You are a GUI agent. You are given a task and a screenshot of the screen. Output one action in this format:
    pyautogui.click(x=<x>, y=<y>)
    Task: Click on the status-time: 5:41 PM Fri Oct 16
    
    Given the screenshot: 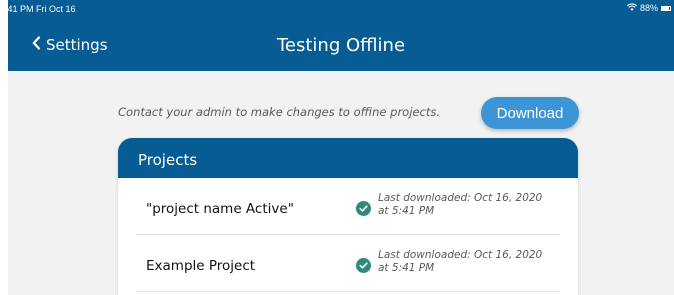 What is the action you would take?
    pyautogui.click(x=42, y=9)
    